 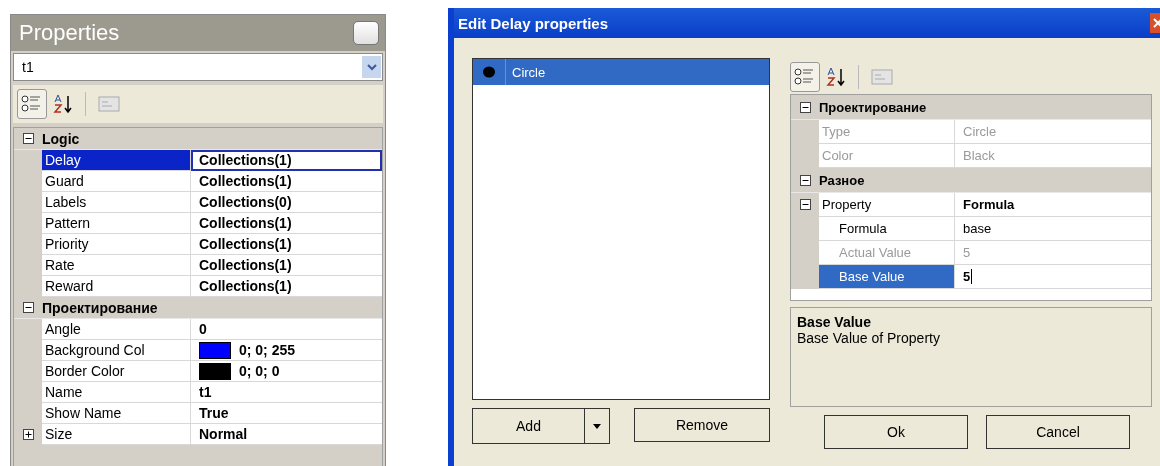 What do you see at coordinates (116, 371) in the screenshot?
I see `property-name: Border Color` at bounding box center [116, 371].